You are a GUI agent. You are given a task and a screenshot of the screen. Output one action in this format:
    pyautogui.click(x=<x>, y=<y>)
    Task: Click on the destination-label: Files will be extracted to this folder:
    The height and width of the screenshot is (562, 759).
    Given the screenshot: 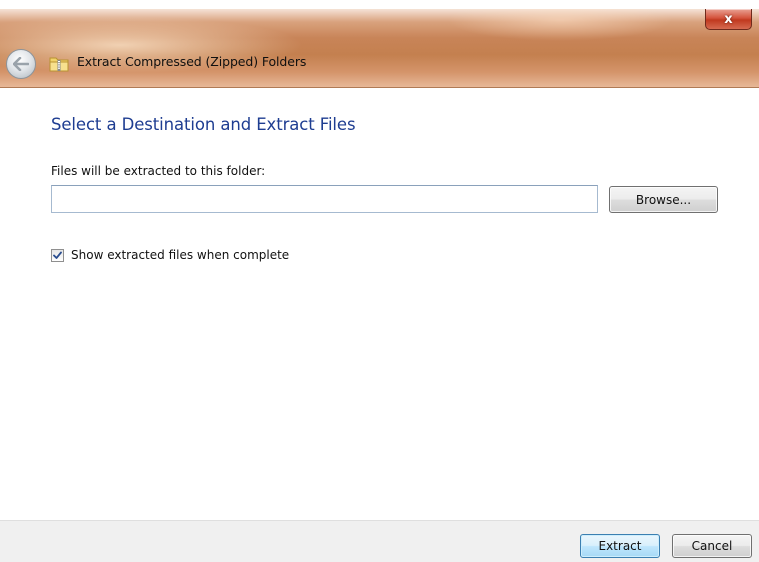 What is the action you would take?
    pyautogui.click(x=158, y=171)
    